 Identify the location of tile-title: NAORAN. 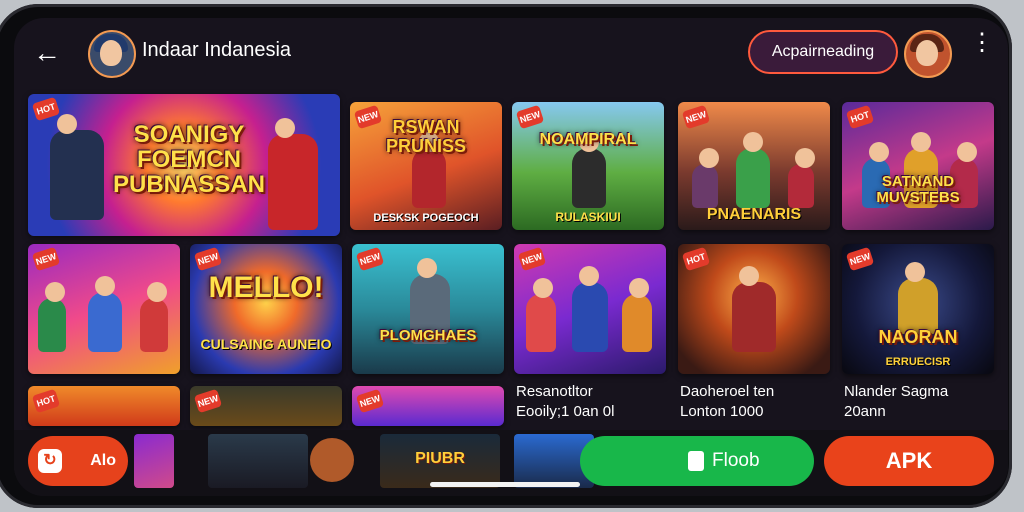
(918, 337).